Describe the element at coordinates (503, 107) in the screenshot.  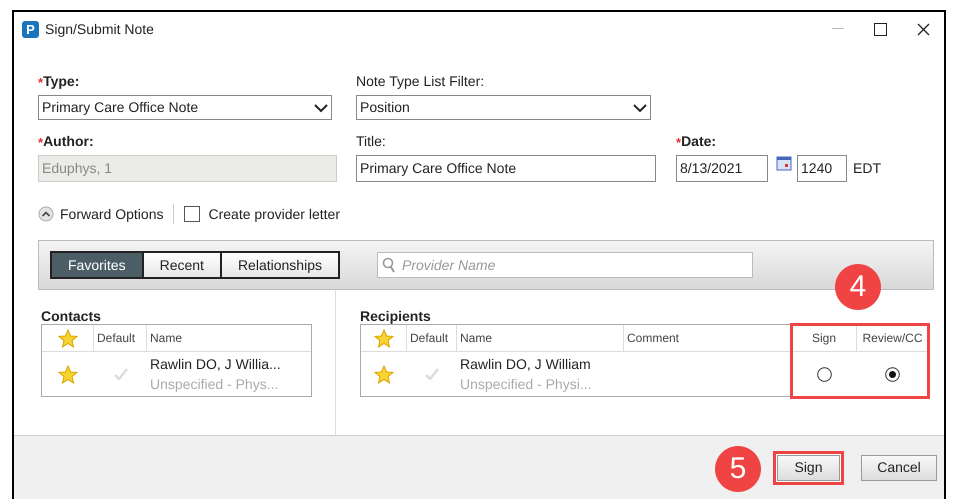
I see `dropdown: Position` at that location.